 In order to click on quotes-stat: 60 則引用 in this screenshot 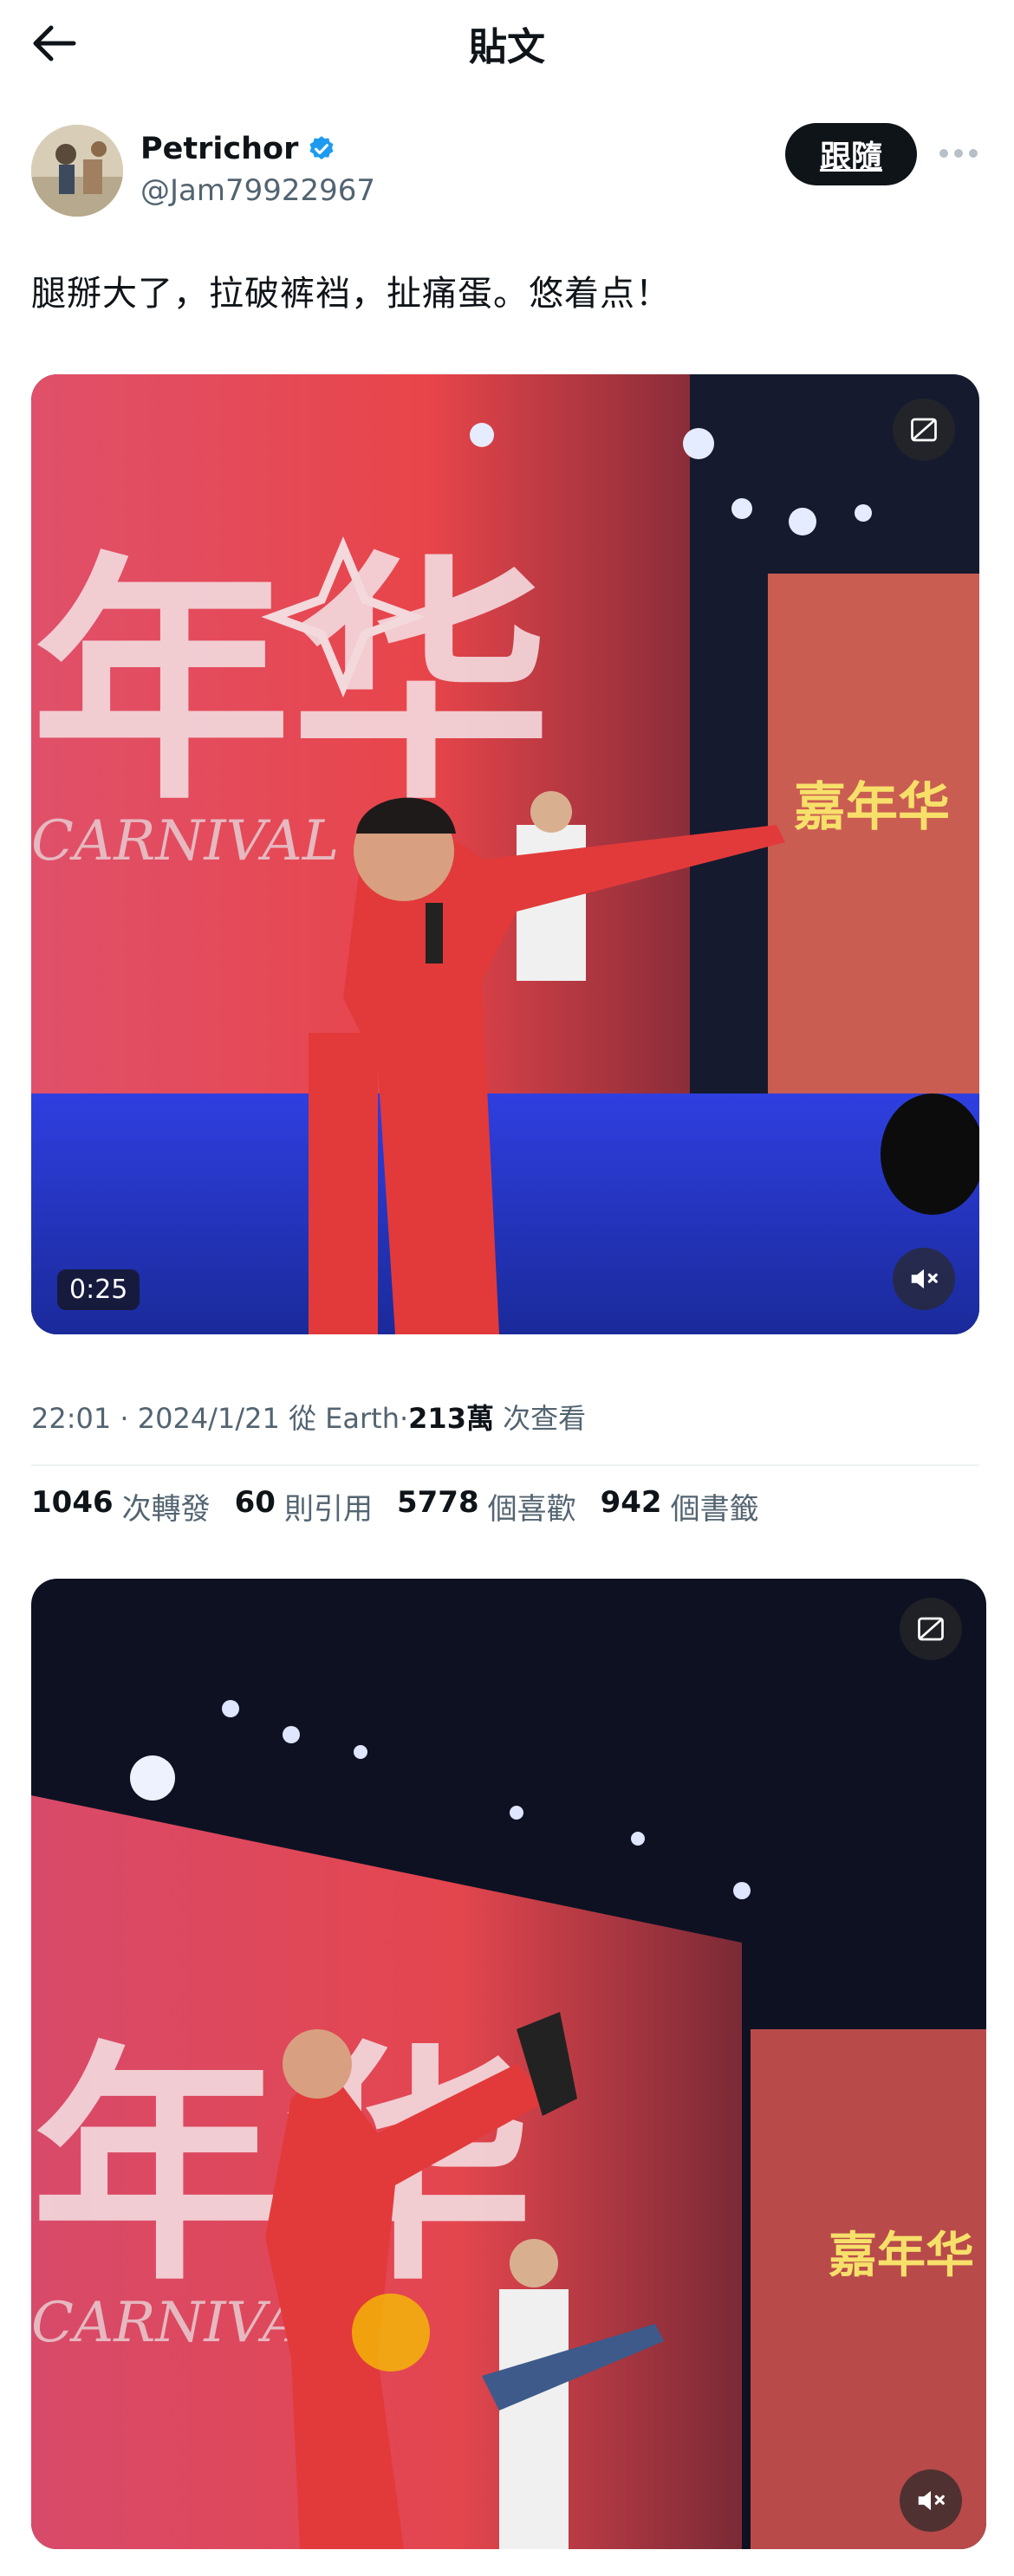, I will do `click(304, 1507)`.